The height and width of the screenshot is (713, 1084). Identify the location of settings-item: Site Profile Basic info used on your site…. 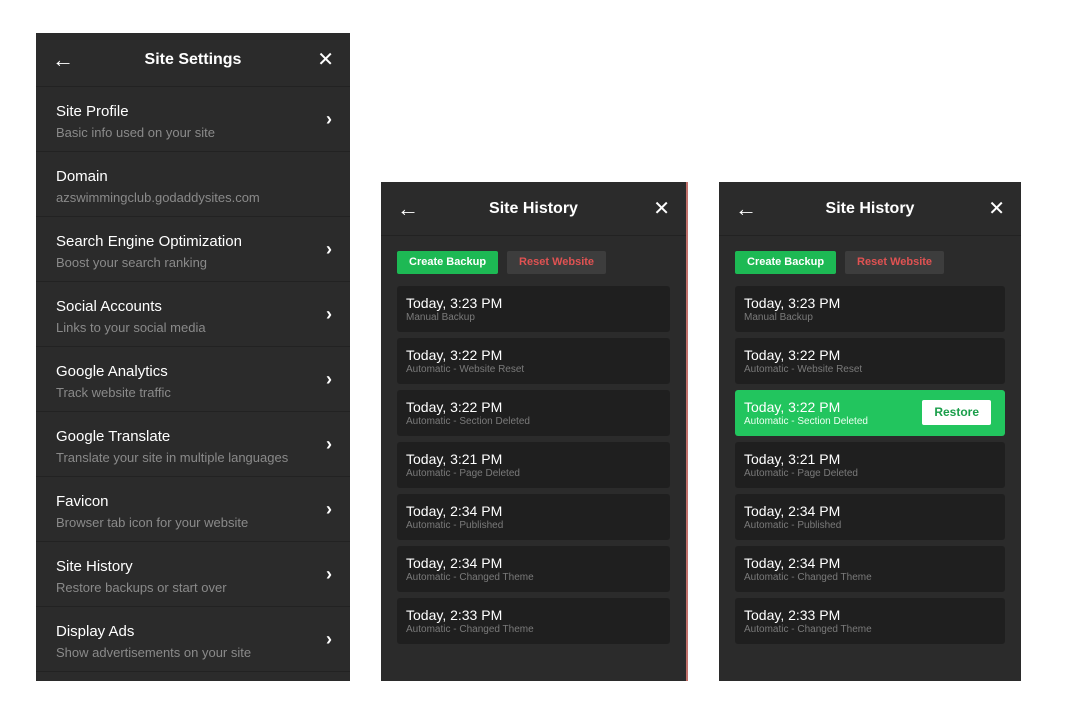
(193, 119).